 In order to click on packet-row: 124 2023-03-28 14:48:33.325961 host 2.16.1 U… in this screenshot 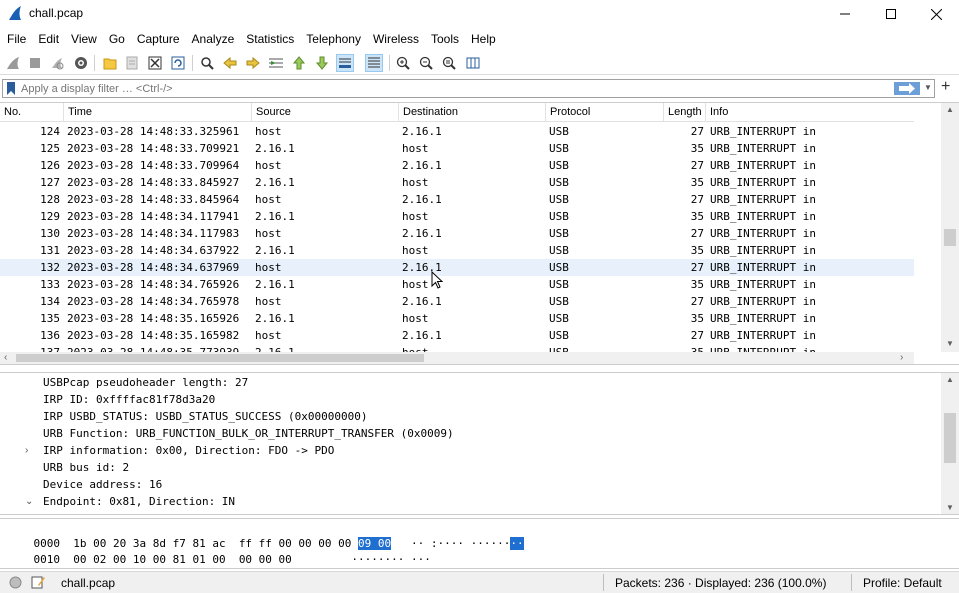, I will do `click(457, 131)`.